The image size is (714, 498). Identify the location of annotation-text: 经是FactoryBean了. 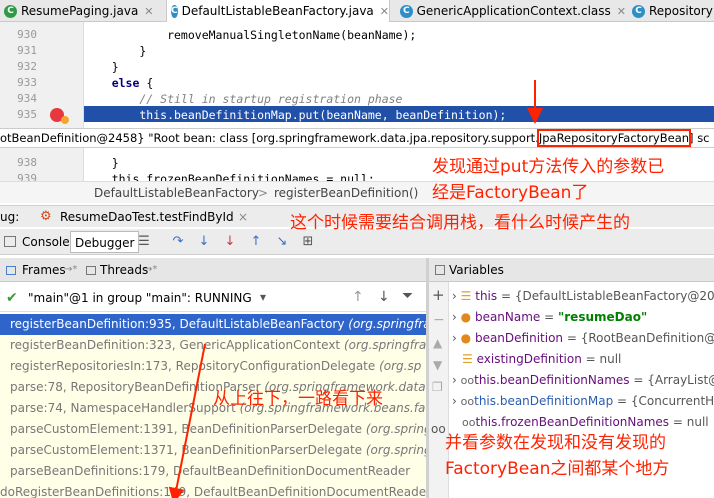
(510, 193).